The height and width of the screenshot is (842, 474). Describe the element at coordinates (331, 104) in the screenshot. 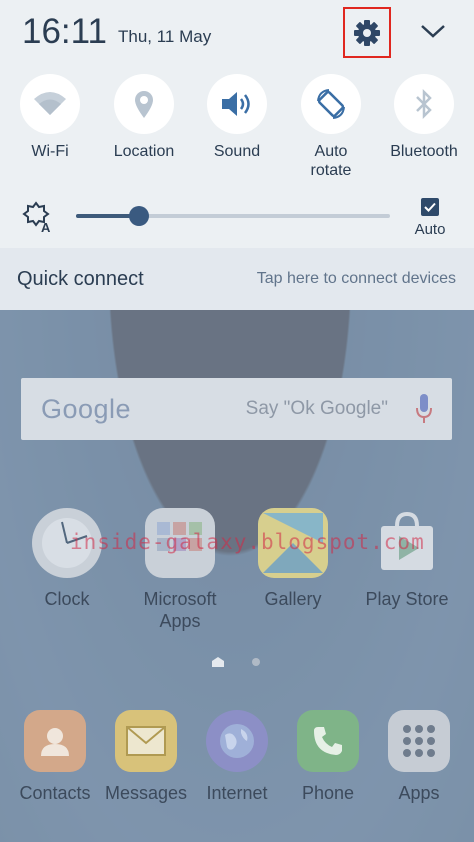

I see `auto-rotate-icon` at that location.